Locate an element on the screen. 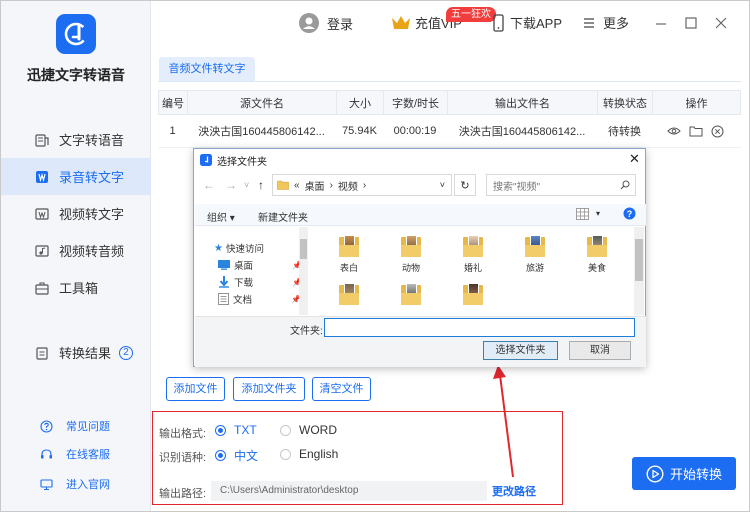 Image resolution: width=750 pixels, height=512 pixels. column-header: 源文件名 is located at coordinates (262, 102).